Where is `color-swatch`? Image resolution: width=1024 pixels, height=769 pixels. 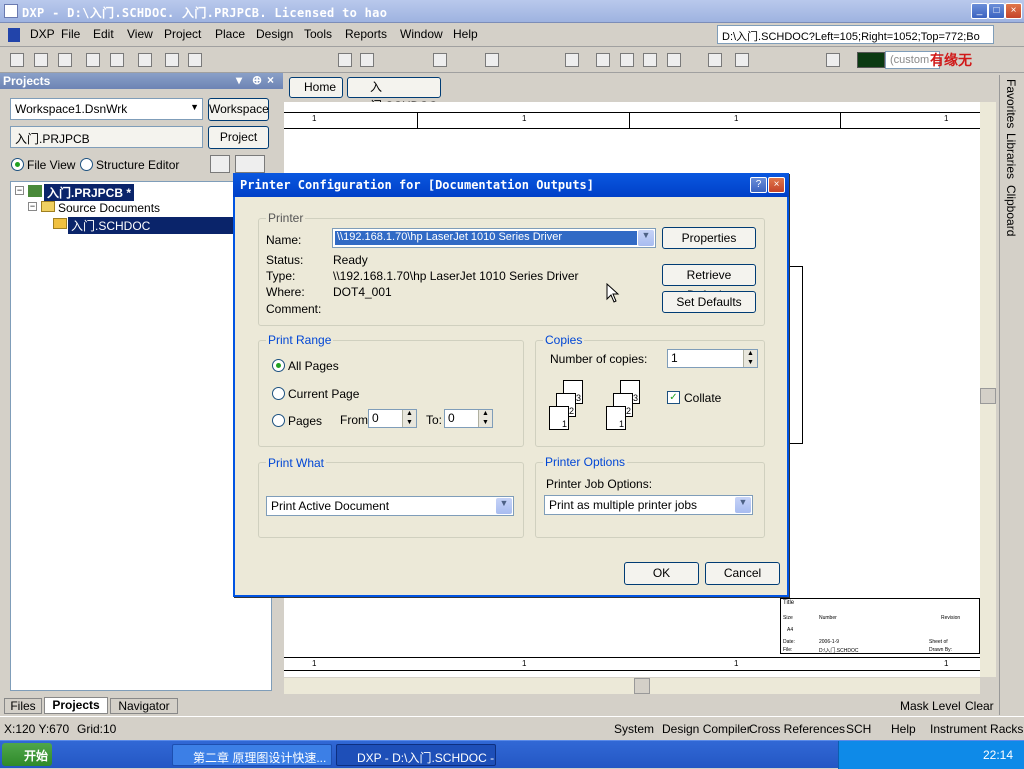
color-swatch is located at coordinates (871, 60).